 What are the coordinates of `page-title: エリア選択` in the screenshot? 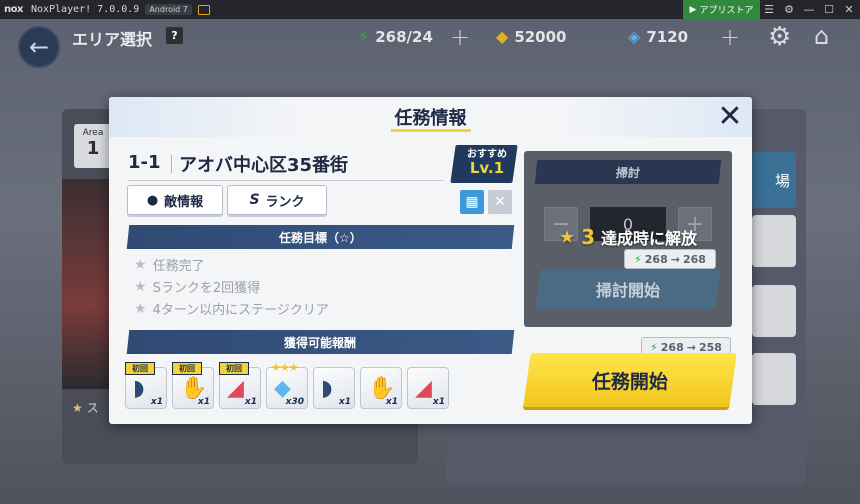 It's located at (112, 39).